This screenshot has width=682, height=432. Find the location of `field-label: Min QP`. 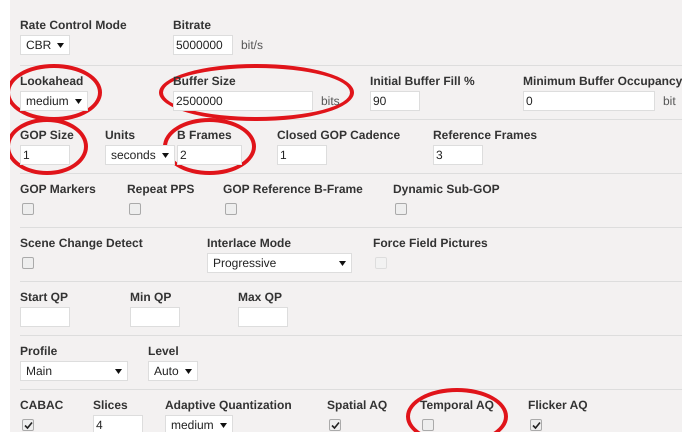

field-label: Min QP is located at coordinates (151, 297).